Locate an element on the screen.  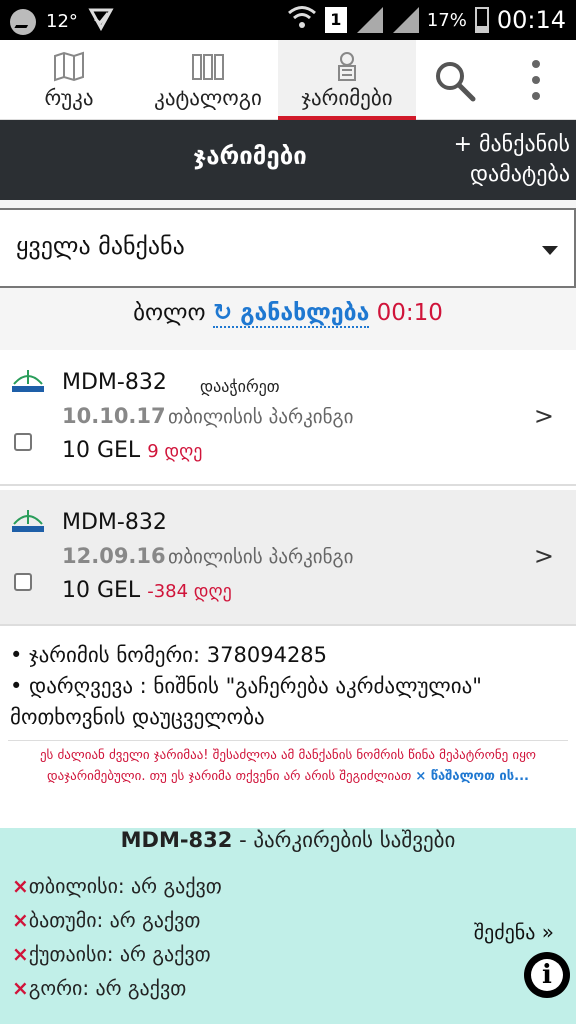
search-icon is located at coordinates (455, 83).